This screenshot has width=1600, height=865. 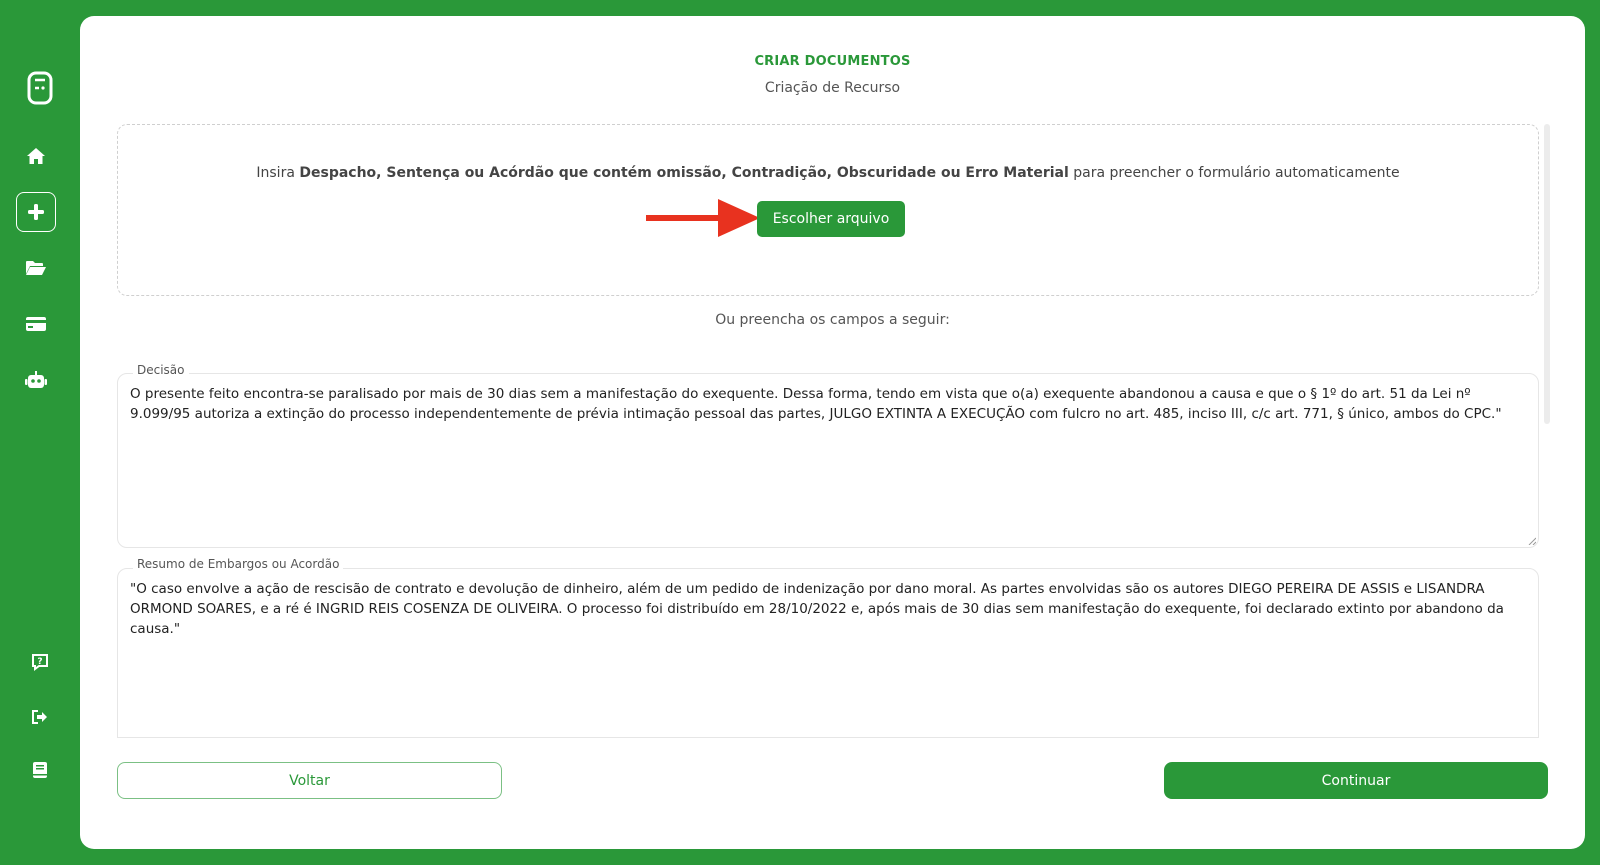 What do you see at coordinates (36, 212) in the screenshot?
I see `plus-icon` at bounding box center [36, 212].